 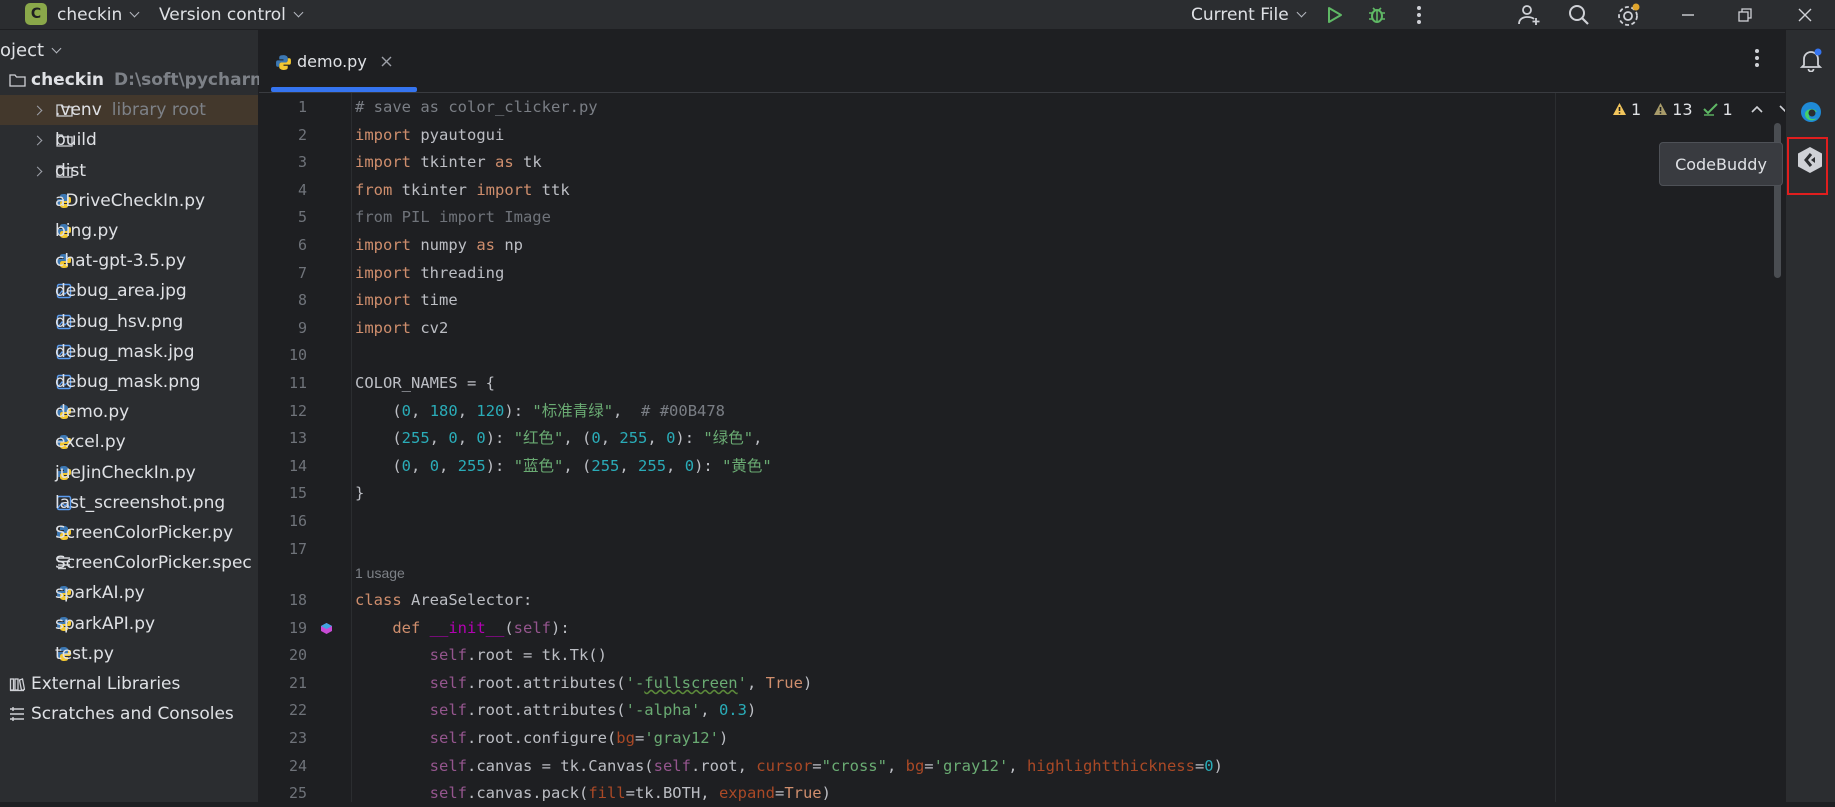 I want to click on tree-item: demo.py, so click(x=129, y=412).